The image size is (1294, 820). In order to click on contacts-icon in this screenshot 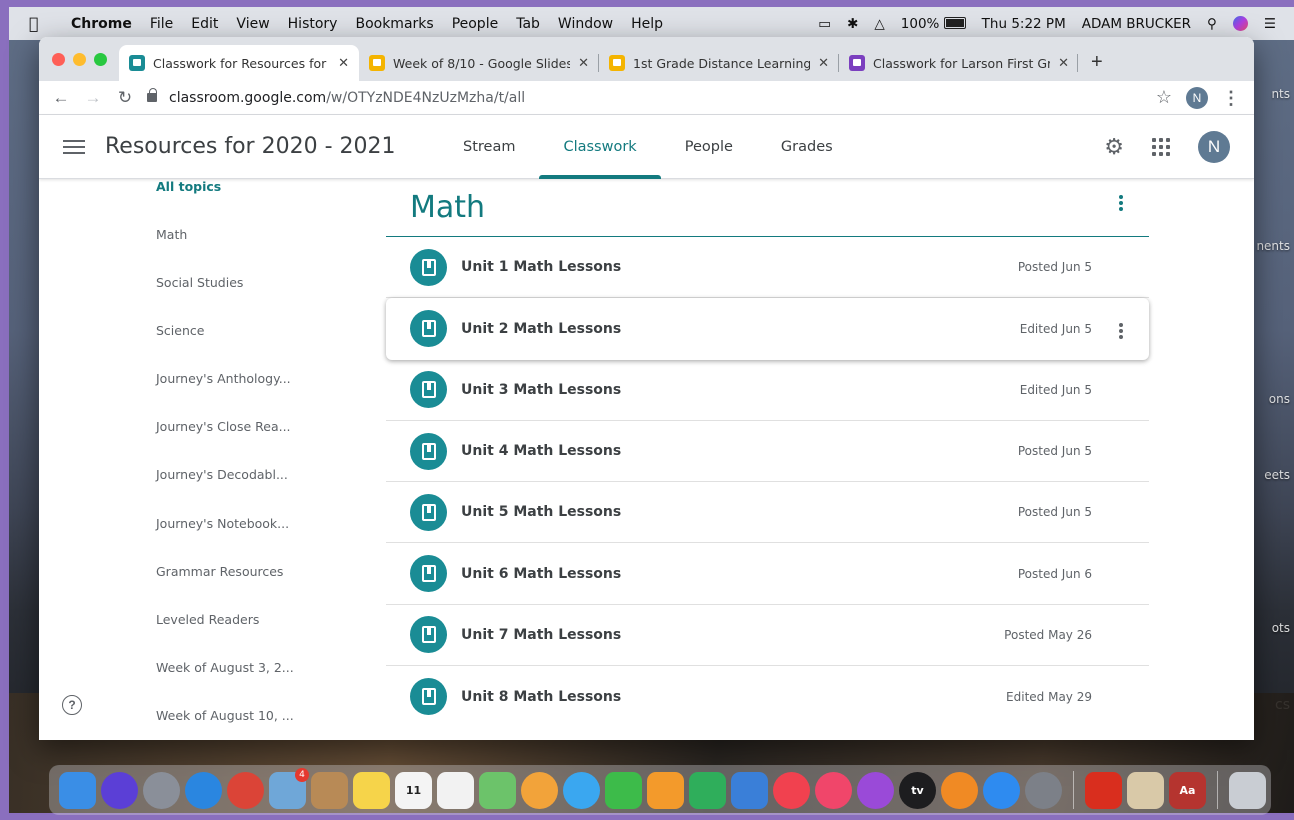, I will do `click(329, 790)`.